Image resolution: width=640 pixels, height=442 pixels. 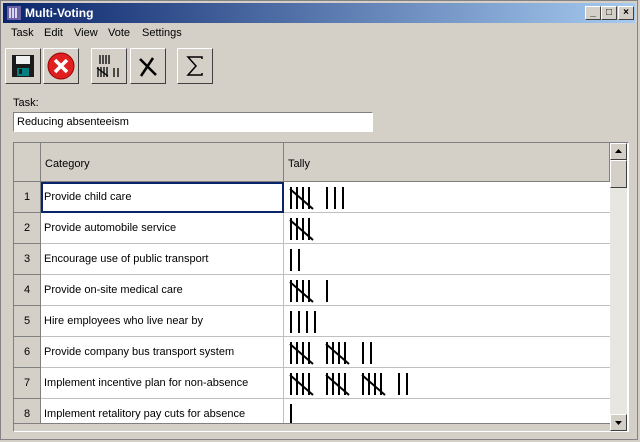 What do you see at coordinates (27, 383) in the screenshot?
I see `row-number: 7` at bounding box center [27, 383].